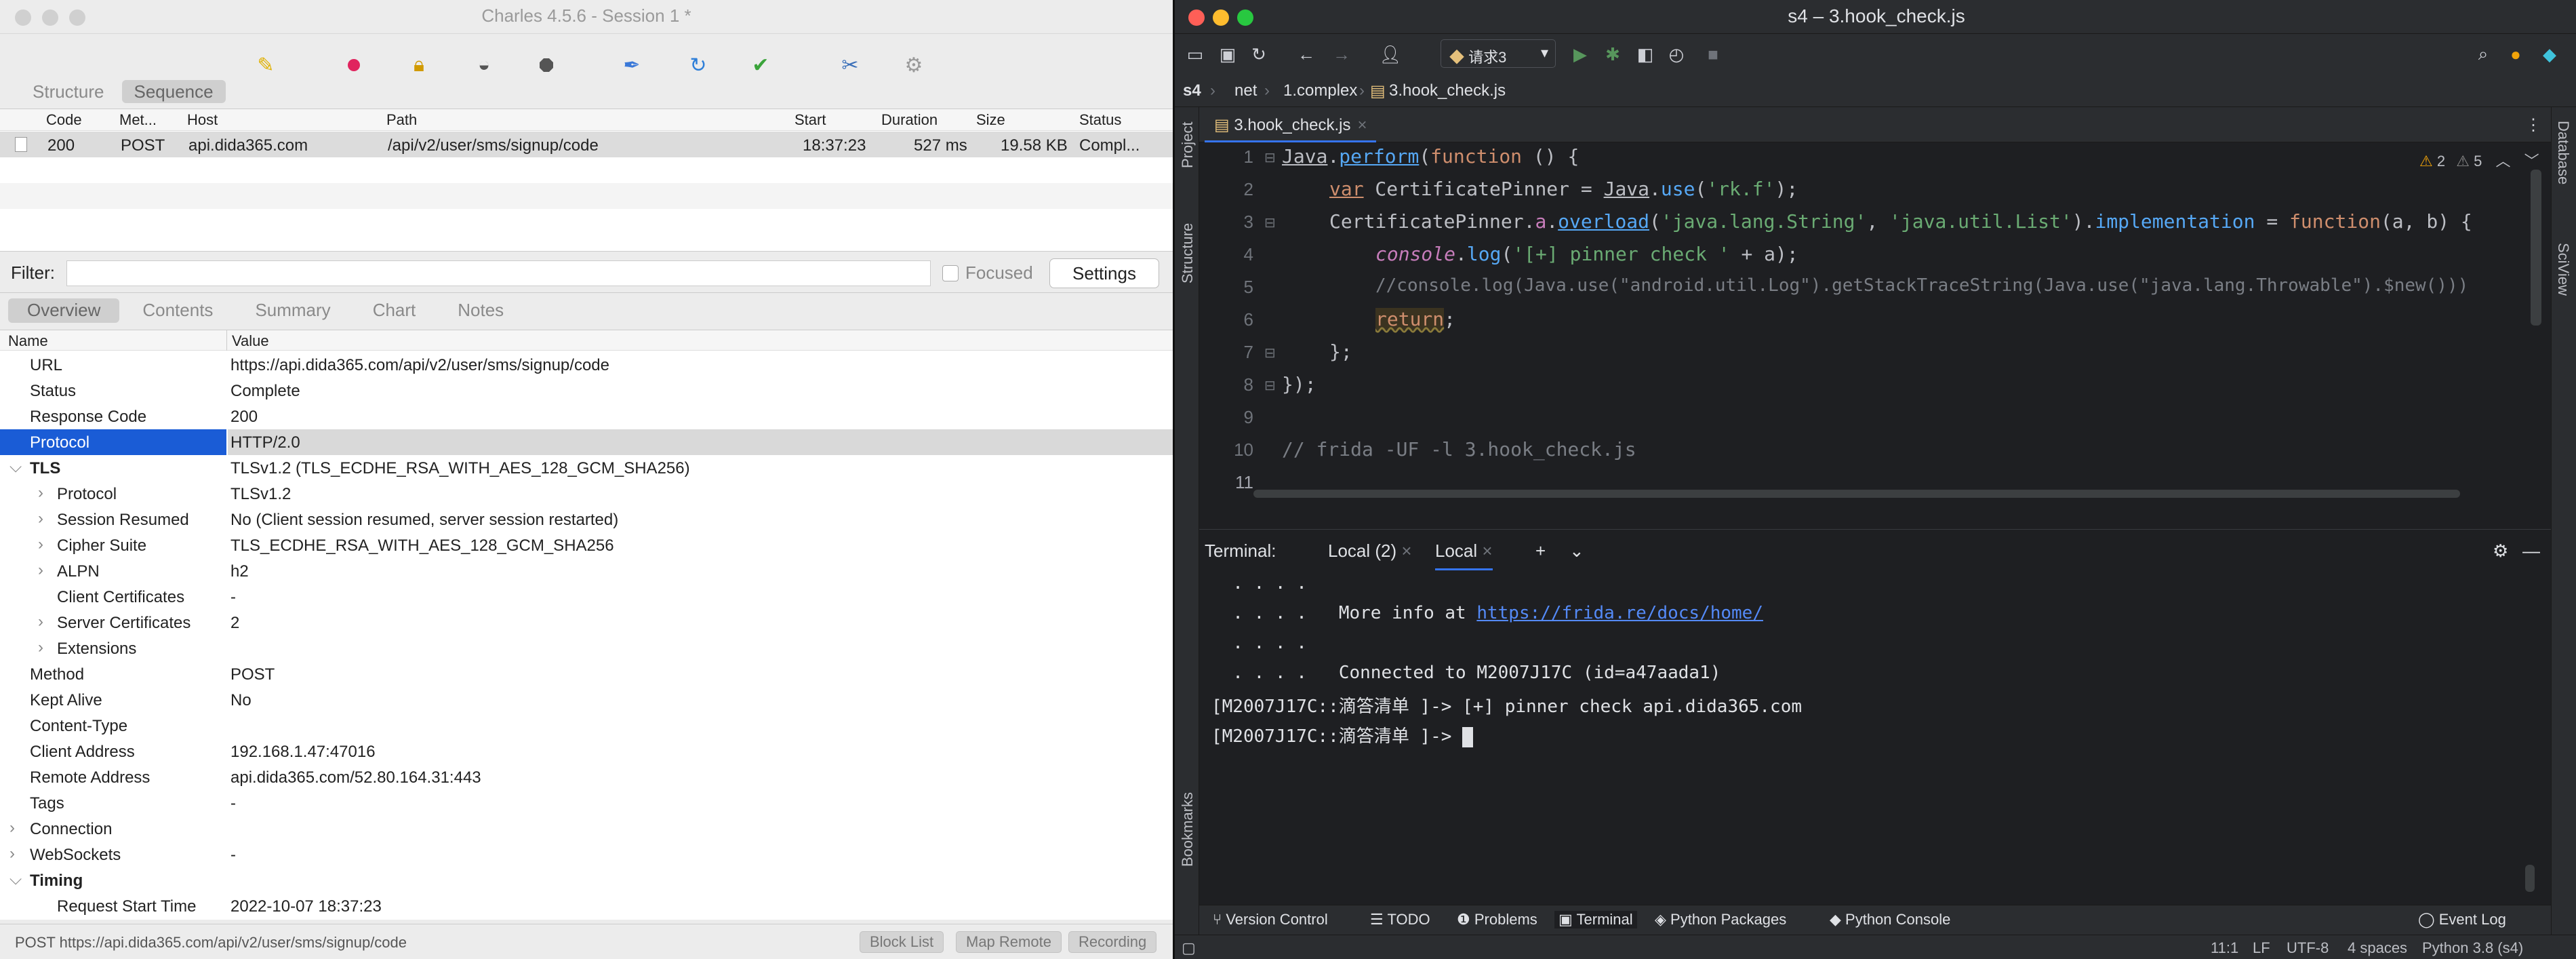 Image resolution: width=2576 pixels, height=959 pixels. I want to click on breadcrumb-item: net, so click(1245, 90).